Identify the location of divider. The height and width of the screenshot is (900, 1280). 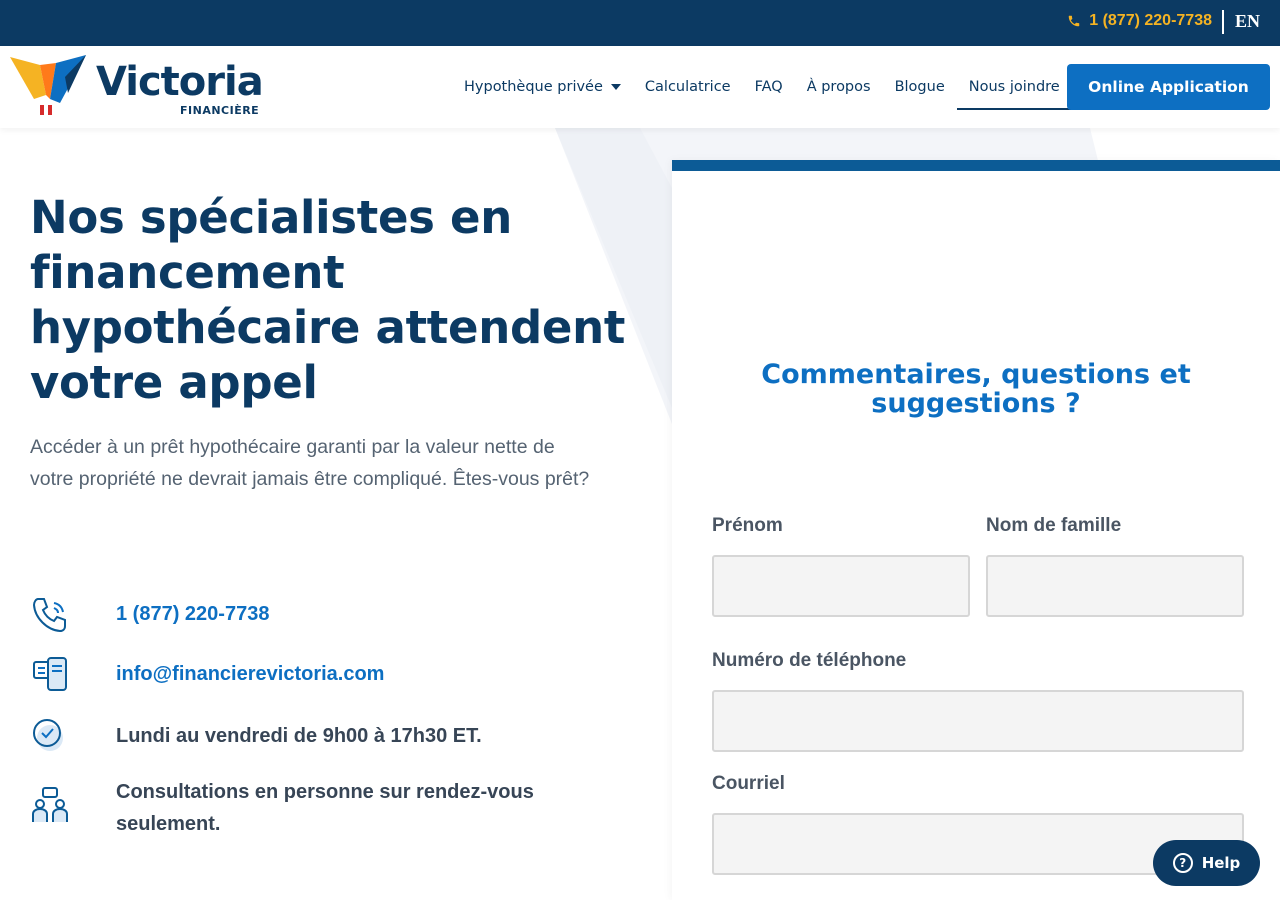
(1223, 22).